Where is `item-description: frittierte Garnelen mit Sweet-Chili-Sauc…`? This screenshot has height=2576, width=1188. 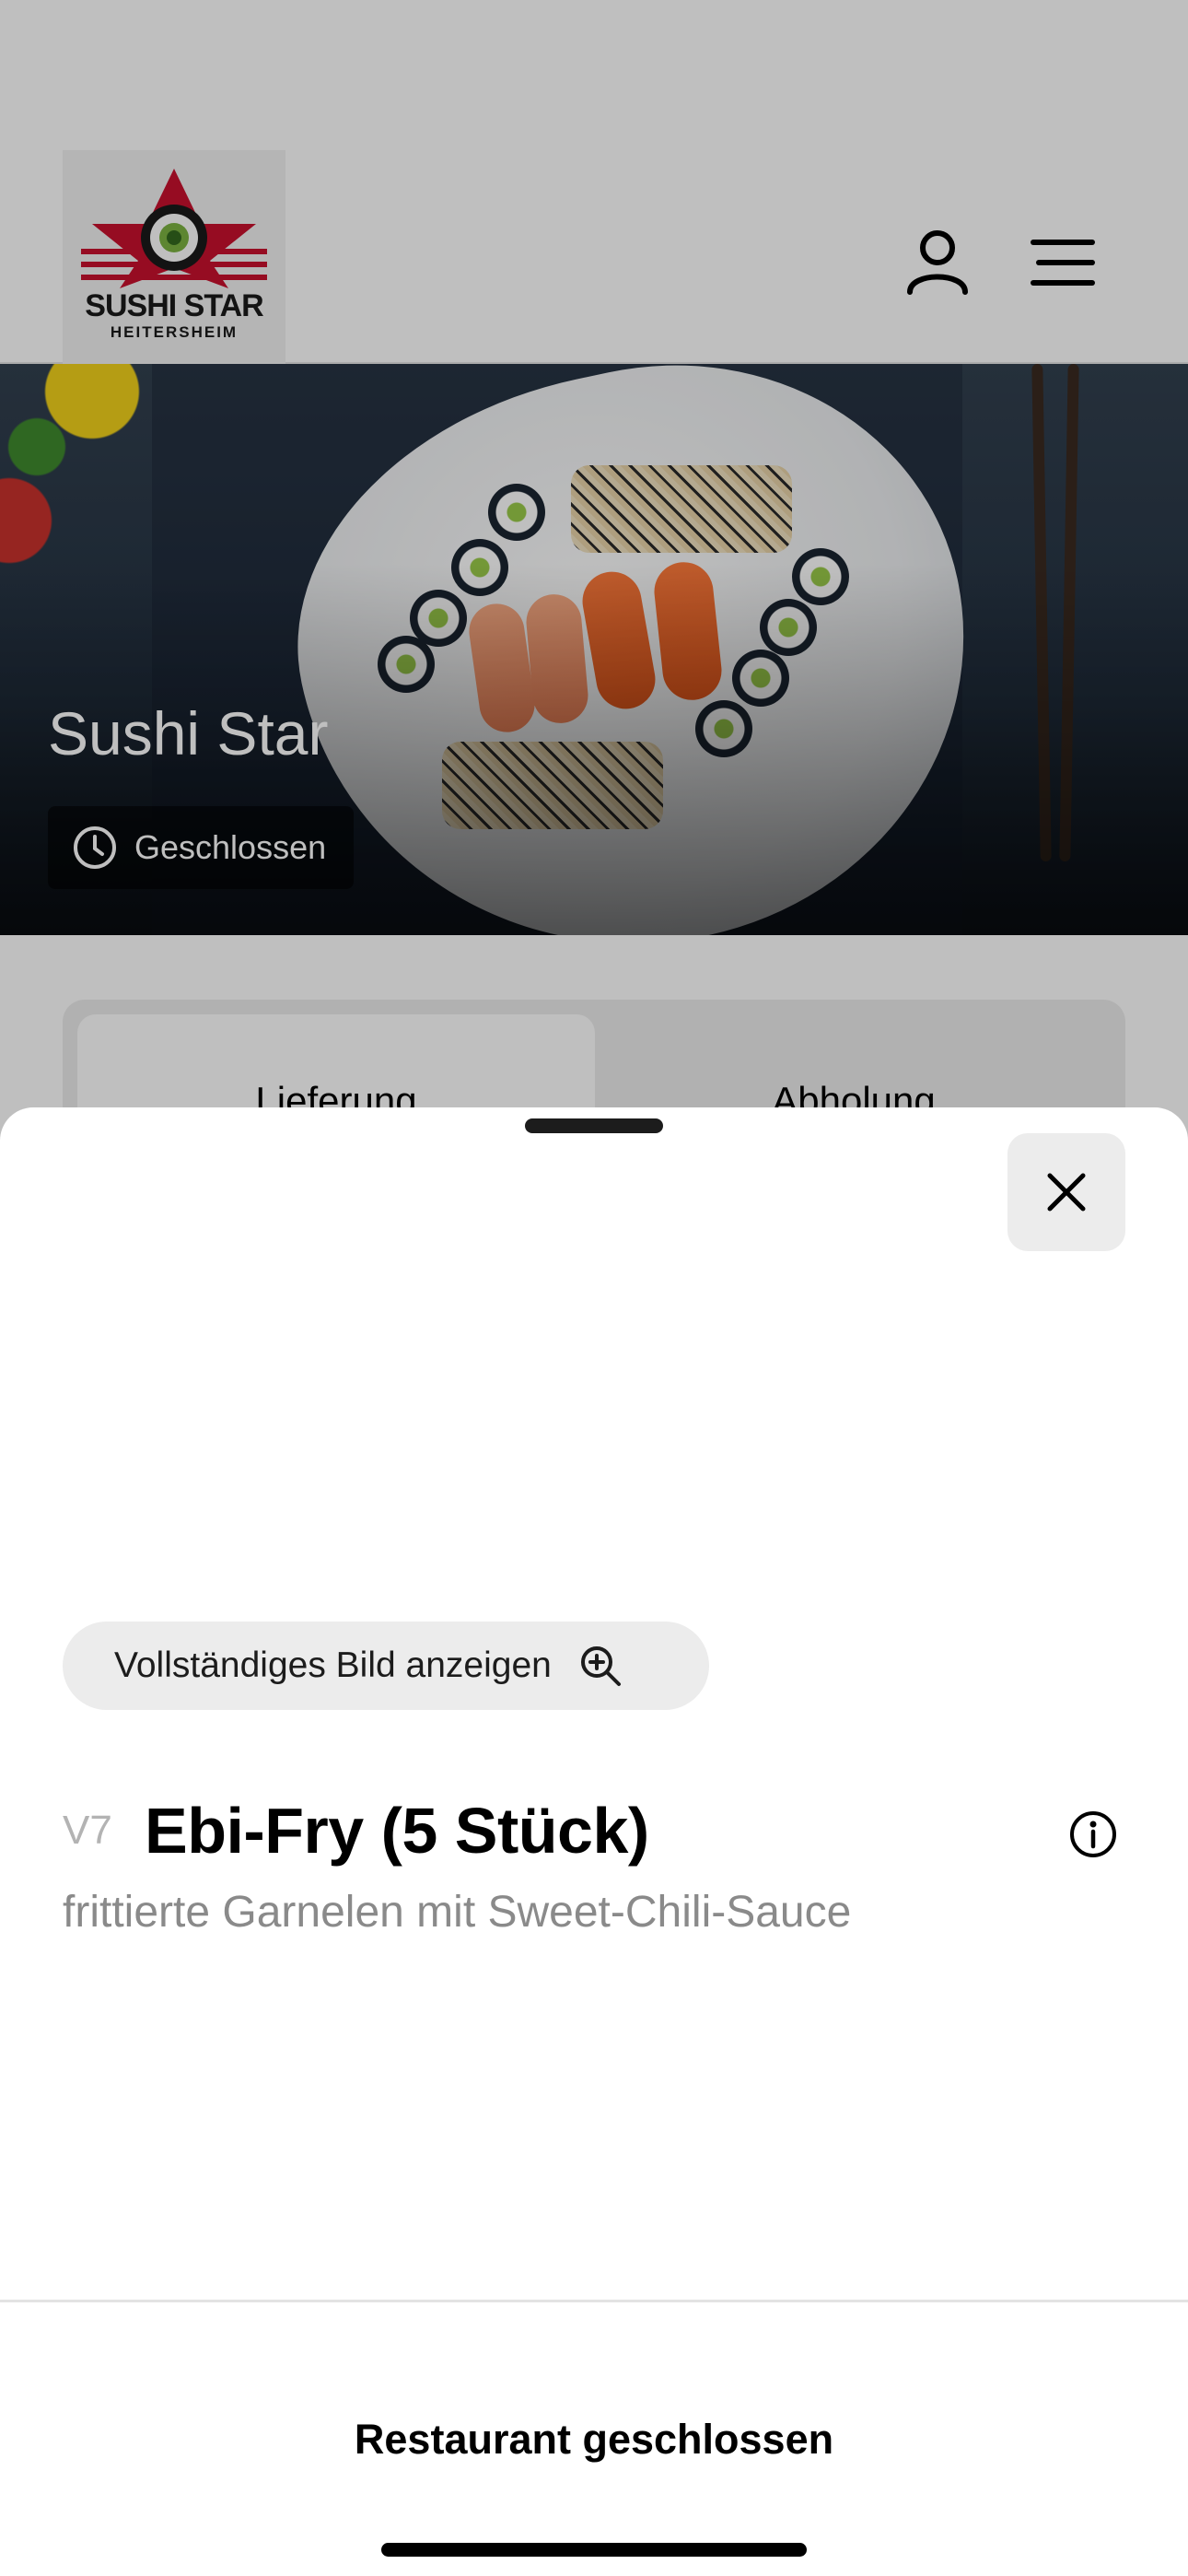 item-description: frittierte Garnelen mit Sweet-Chili-Sauc… is located at coordinates (457, 1913).